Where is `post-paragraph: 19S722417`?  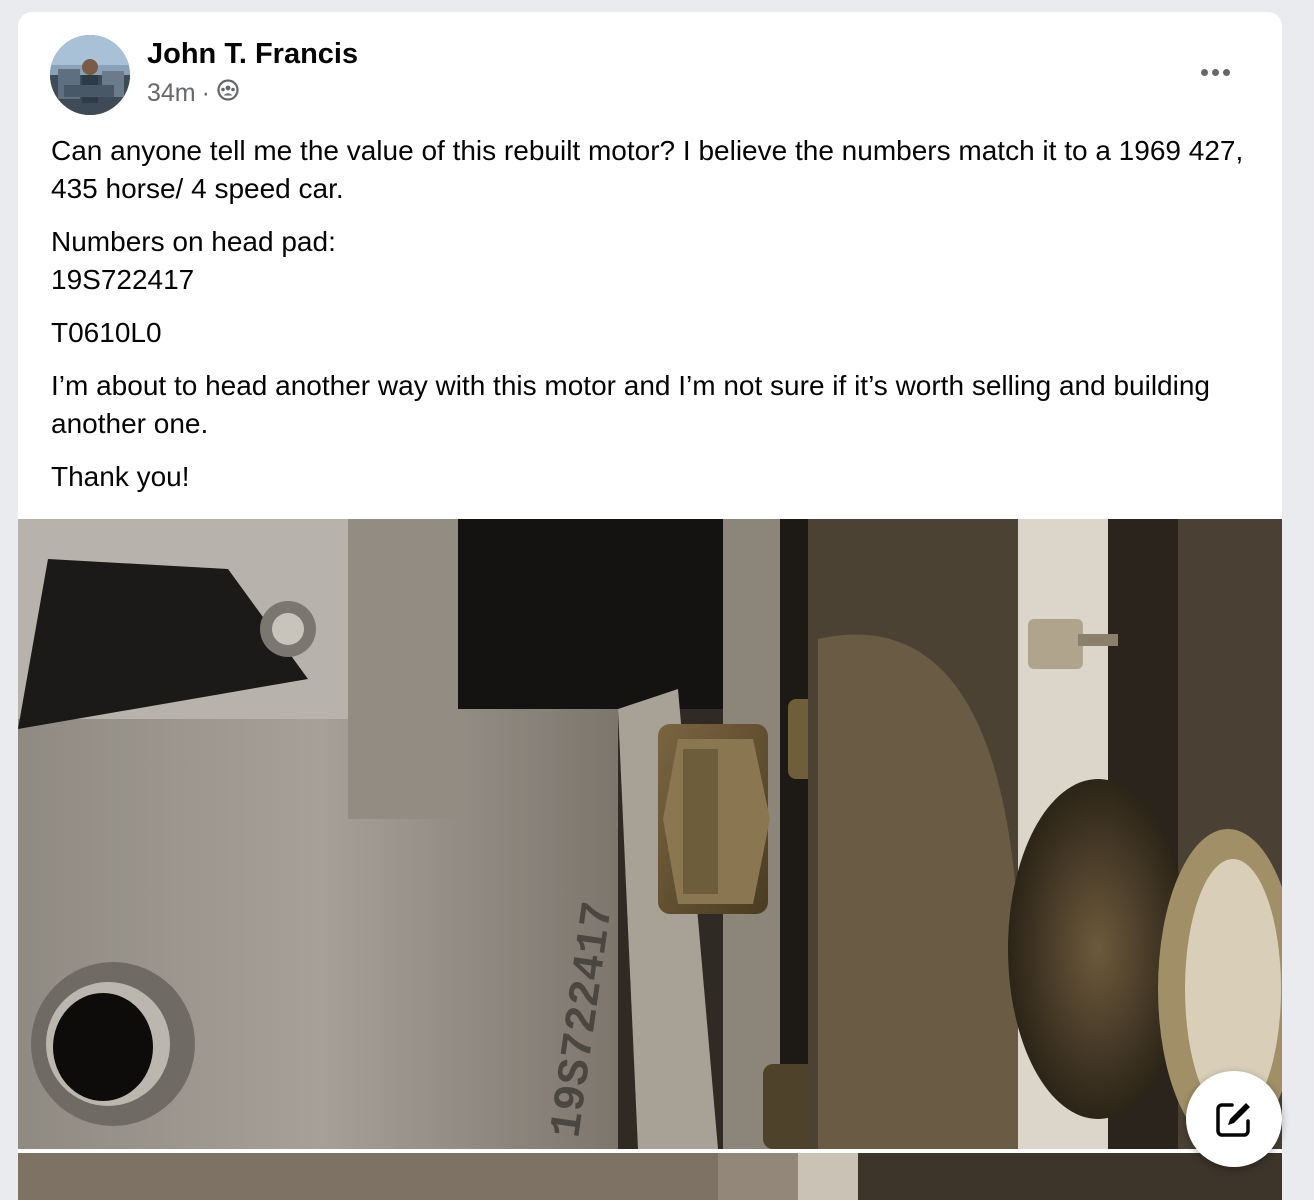
post-paragraph: 19S722417 is located at coordinates (123, 279).